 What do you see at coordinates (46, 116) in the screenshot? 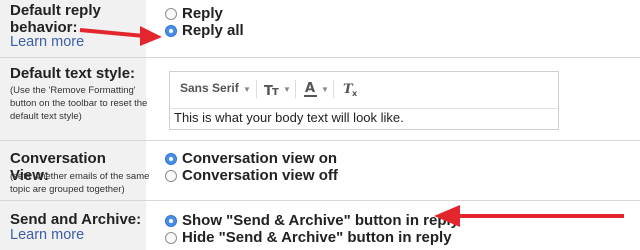
I see `text-style-help-3: default text style)` at bounding box center [46, 116].